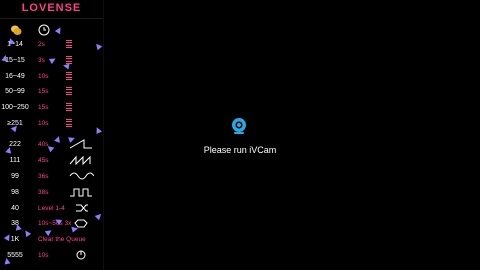 This screenshot has width=480, height=270. Describe the element at coordinates (51, 18) in the screenshot. I see `panel-divider` at that location.